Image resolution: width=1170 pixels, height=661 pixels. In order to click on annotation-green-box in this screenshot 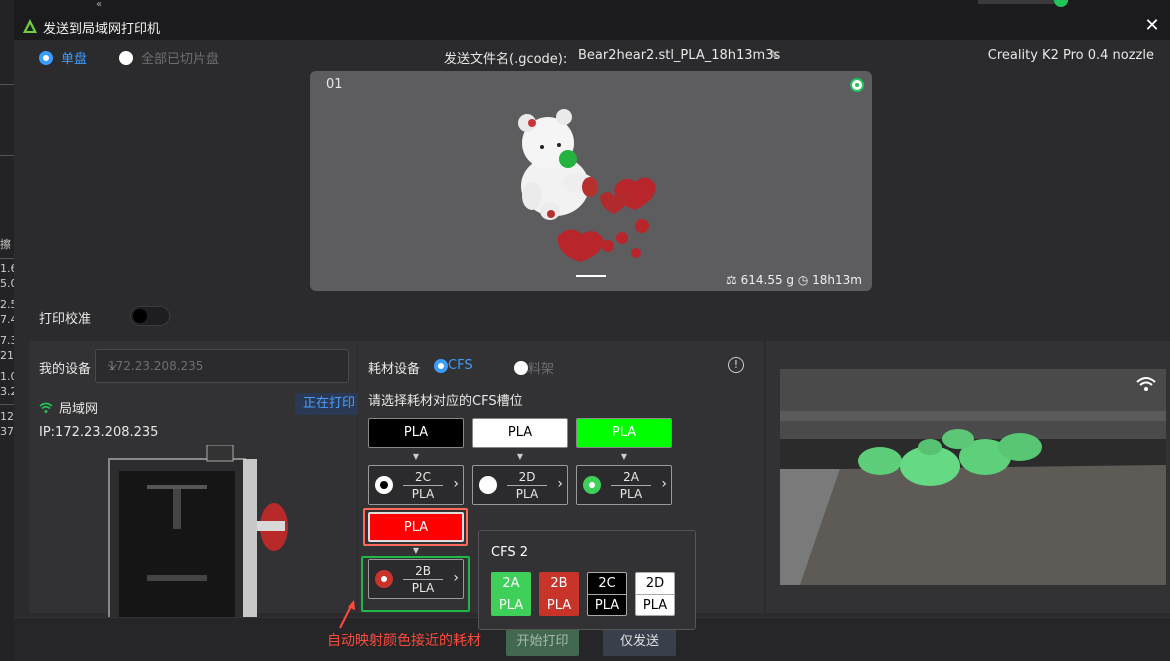, I will do `click(415, 584)`.